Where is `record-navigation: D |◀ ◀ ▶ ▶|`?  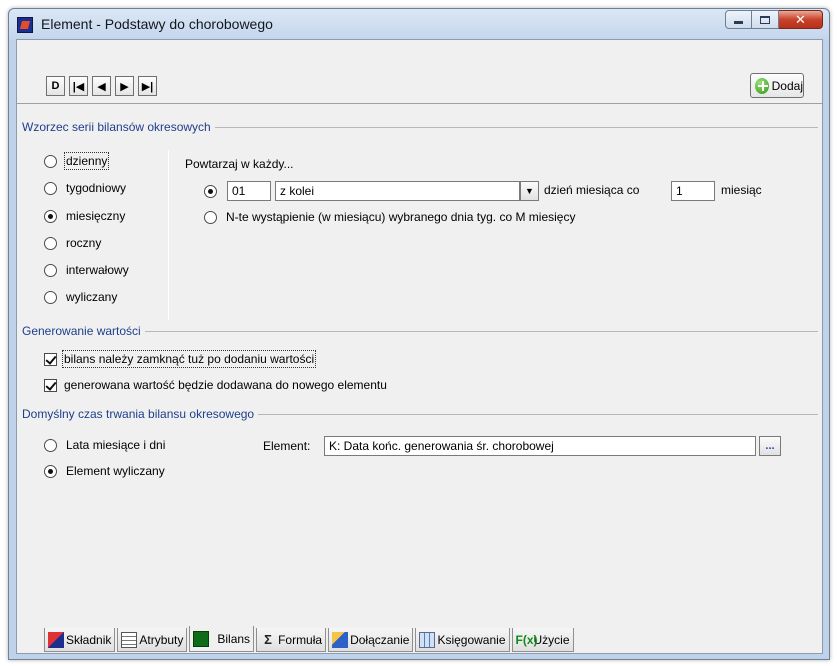 record-navigation: D |◀ ◀ ▶ ▶| is located at coordinates (103, 86).